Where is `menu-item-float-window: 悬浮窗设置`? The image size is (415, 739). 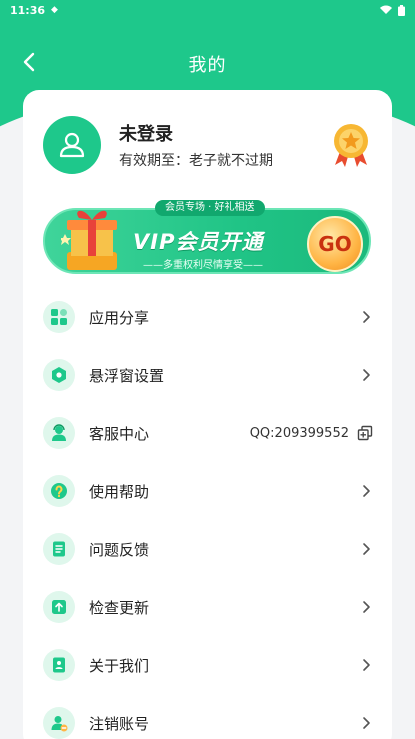 menu-item-float-window: 悬浮窗设置 is located at coordinates (208, 375).